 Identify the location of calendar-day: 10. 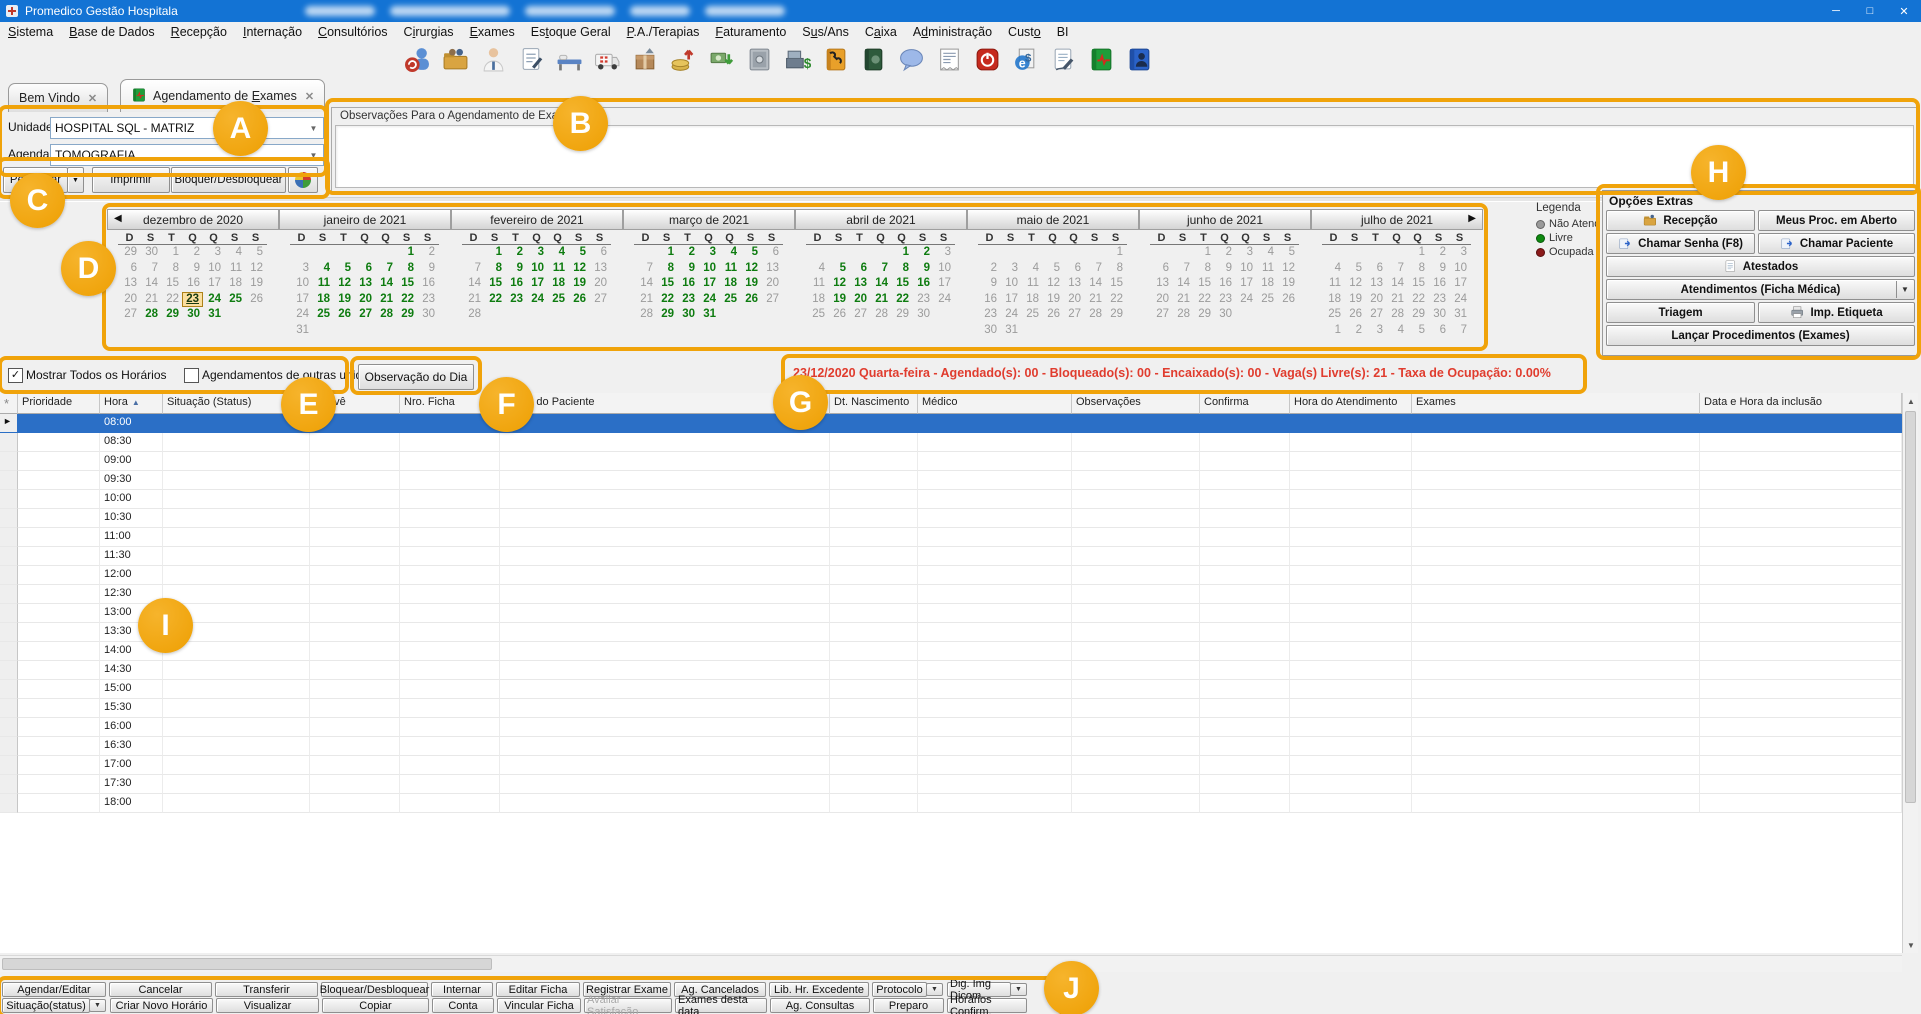
(301, 284).